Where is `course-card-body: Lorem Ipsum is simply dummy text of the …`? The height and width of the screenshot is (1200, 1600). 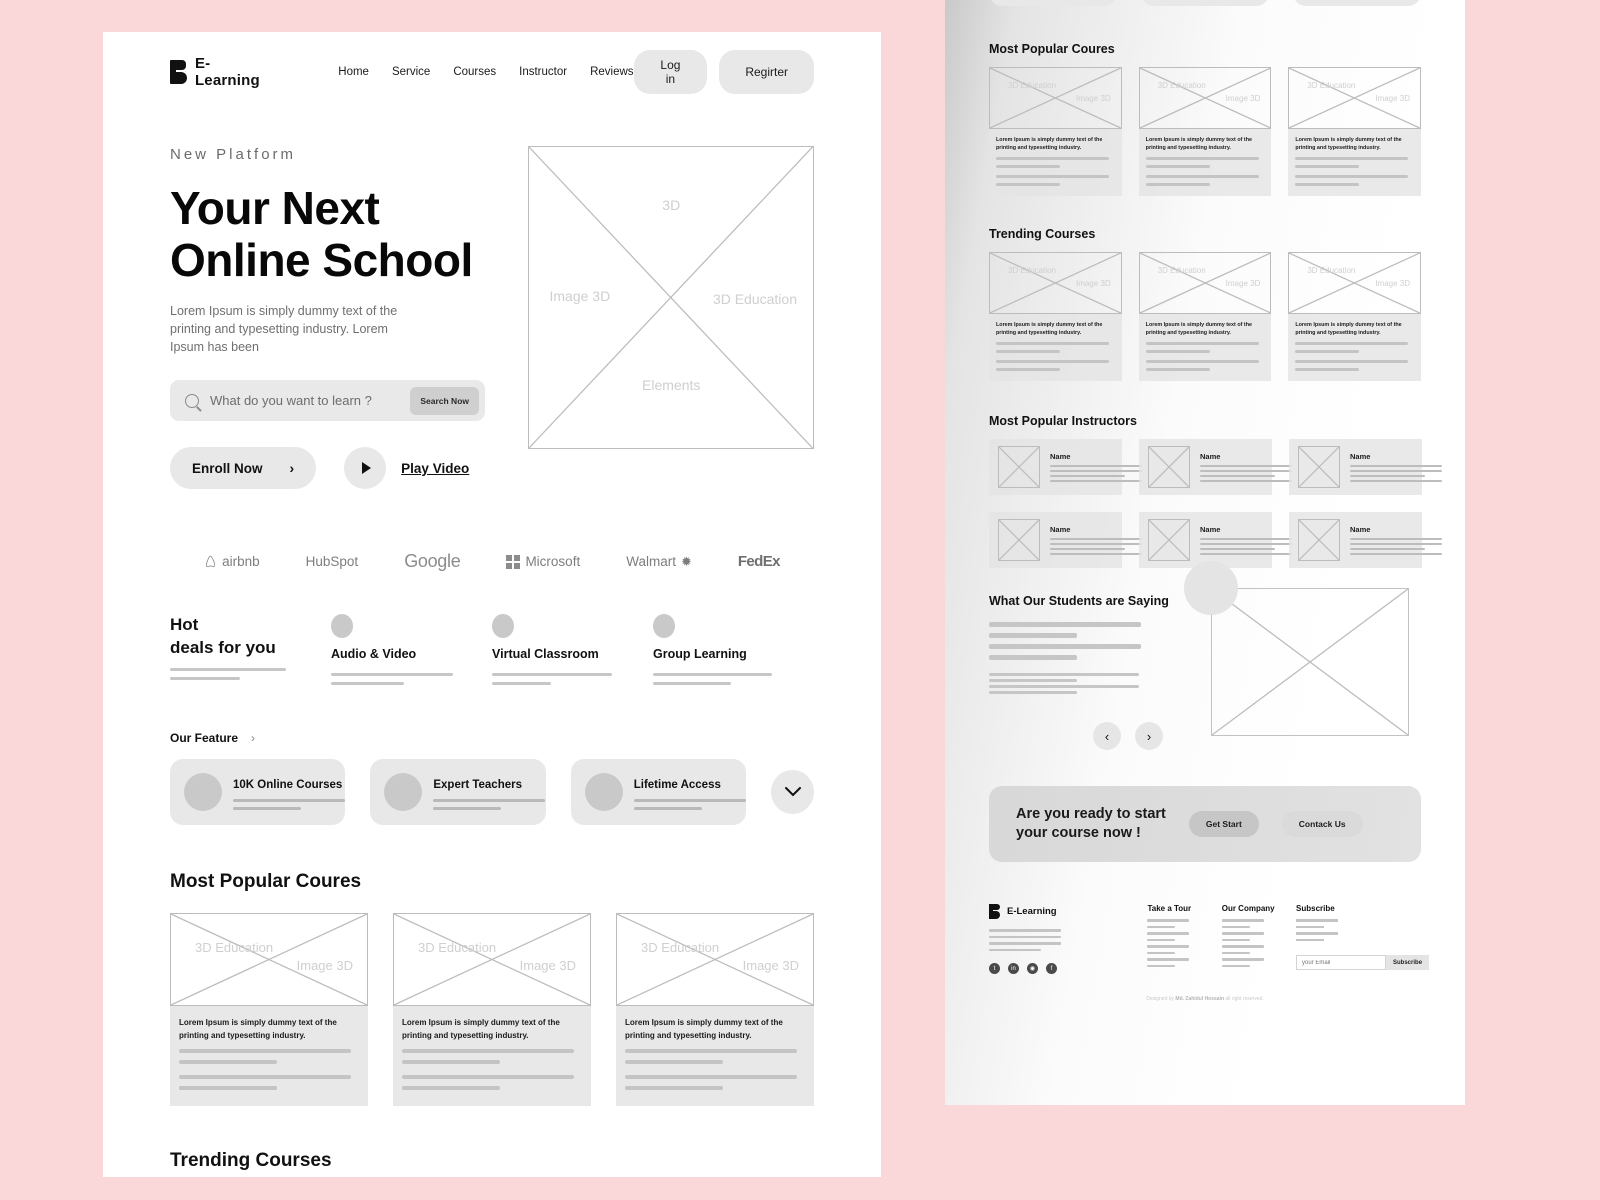
course-card-body: Lorem Ipsum is simply dummy text of the … is located at coordinates (1205, 163).